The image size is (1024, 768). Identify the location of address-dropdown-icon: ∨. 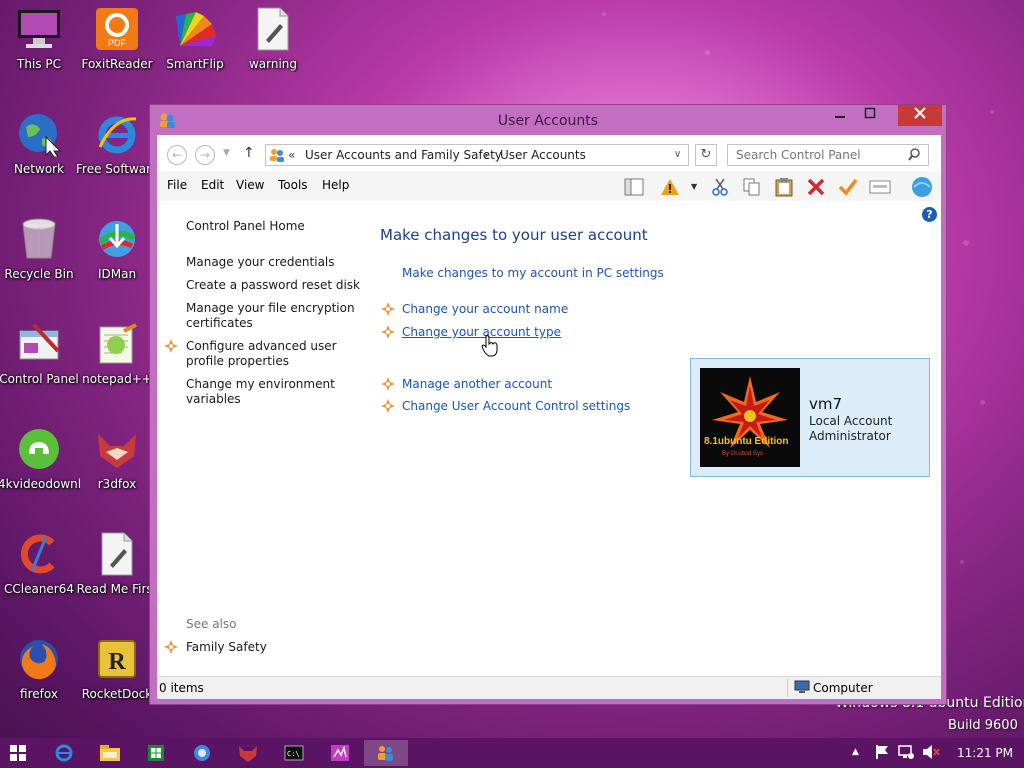
(677, 154).